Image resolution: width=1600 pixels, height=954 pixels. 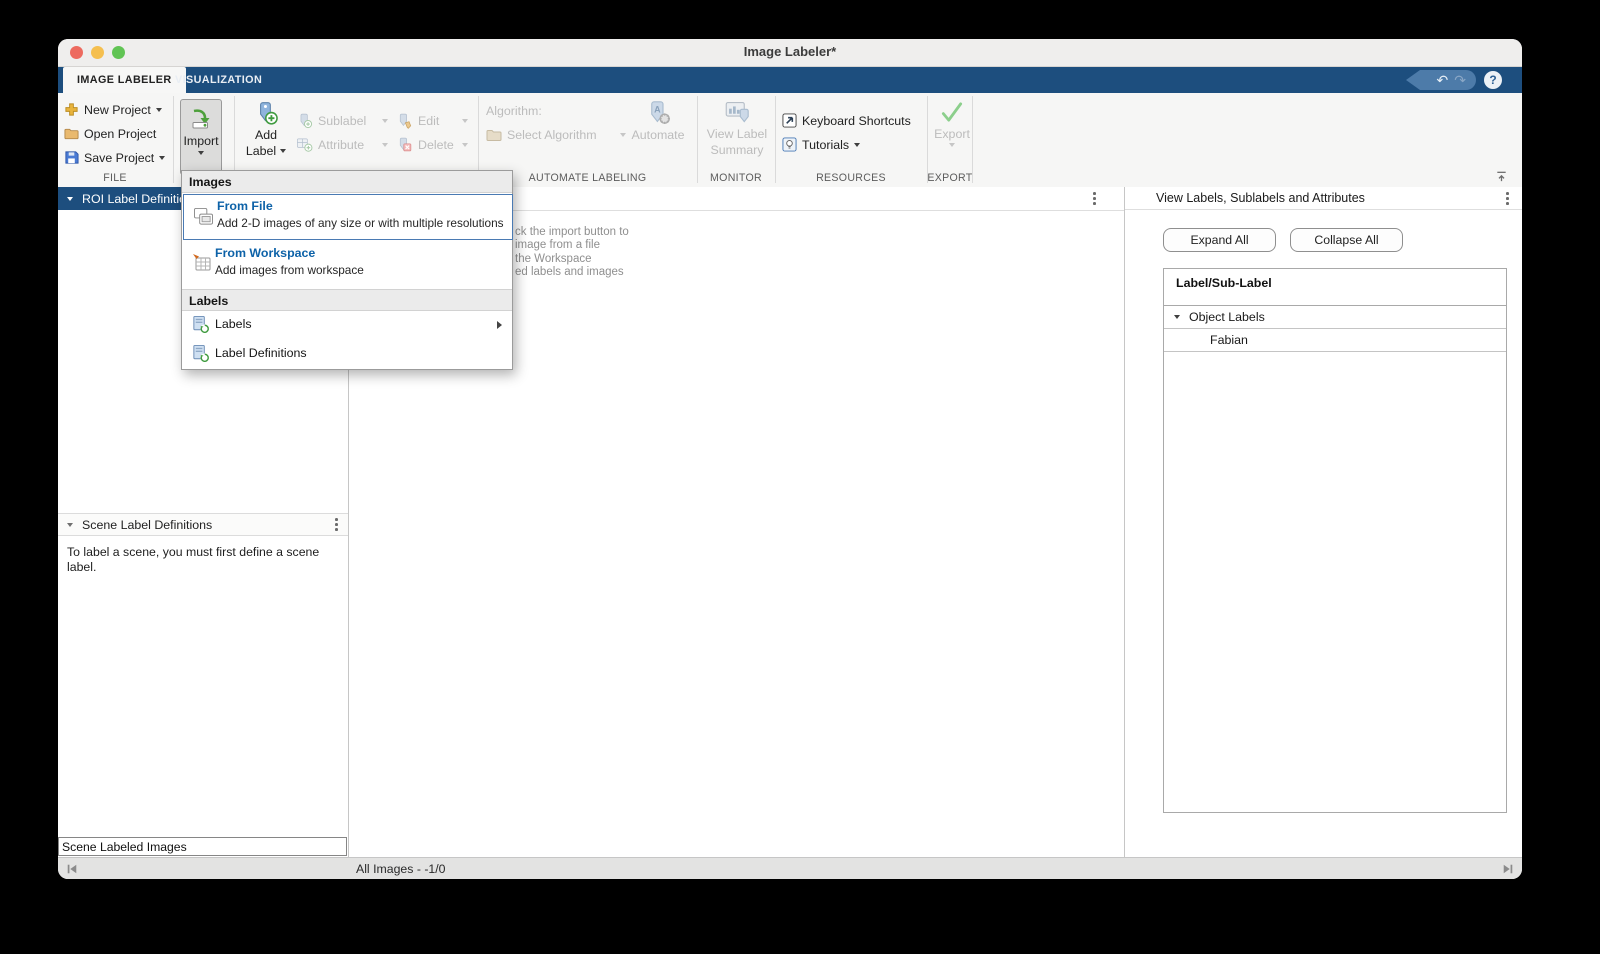 I want to click on export-checkmark-icon, so click(x=952, y=112).